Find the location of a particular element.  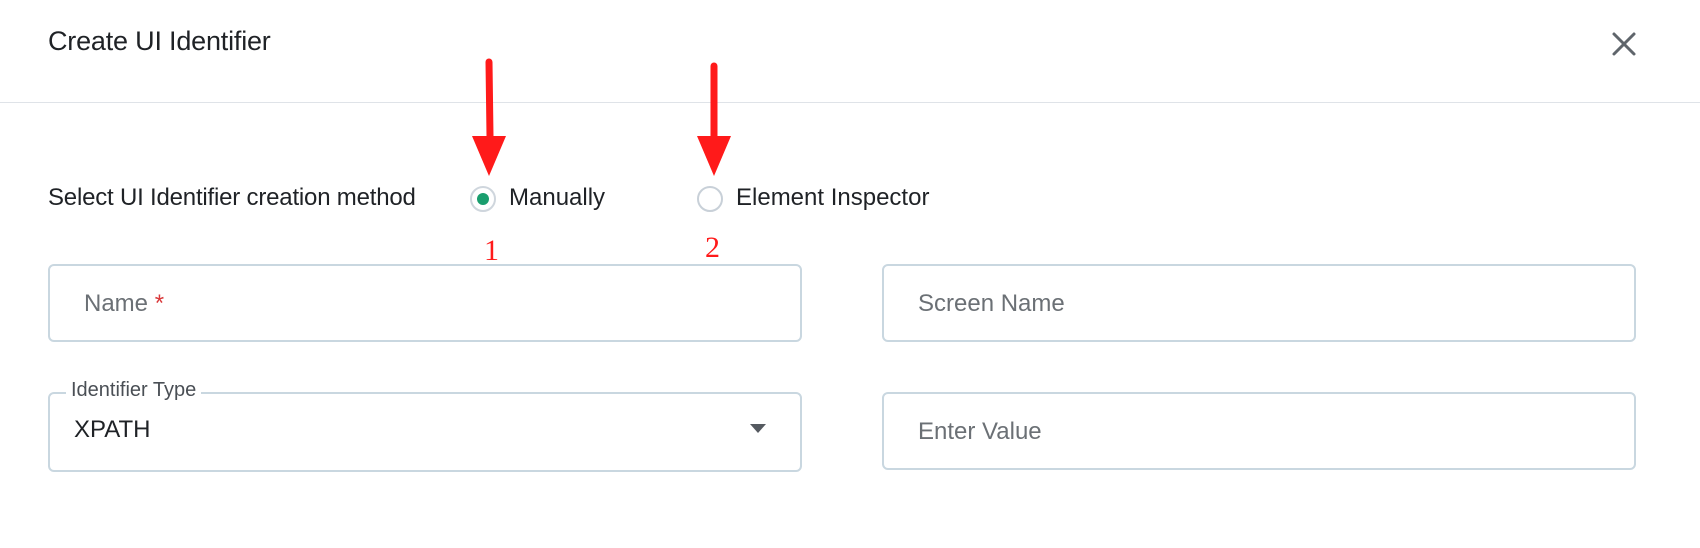

annotation-marker-1: 1 is located at coordinates (491, 250).